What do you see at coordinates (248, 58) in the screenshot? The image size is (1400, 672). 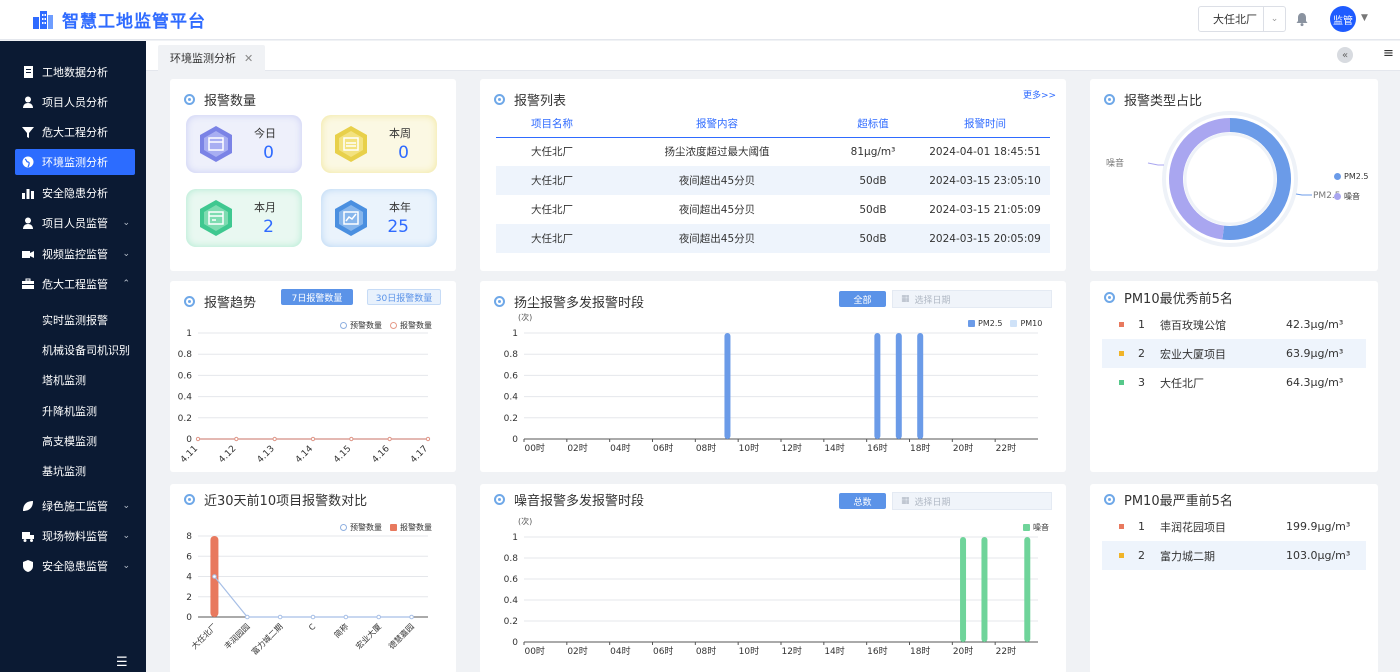 I see `close-icon: ✕` at bounding box center [248, 58].